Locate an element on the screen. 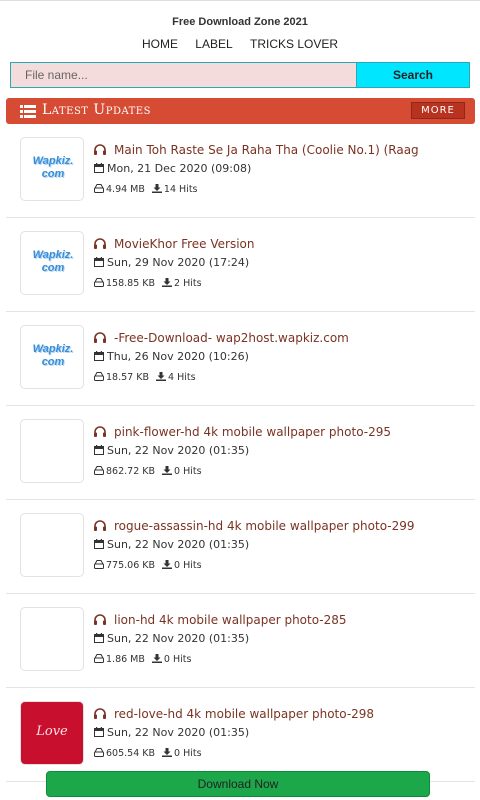 The height and width of the screenshot is (800, 480). download-now-button: Download Now is located at coordinates (238, 784).